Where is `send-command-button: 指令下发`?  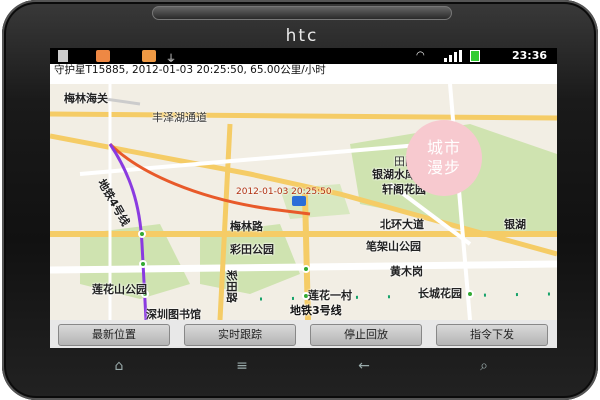 send-command-button: 指令下发 is located at coordinates (492, 335).